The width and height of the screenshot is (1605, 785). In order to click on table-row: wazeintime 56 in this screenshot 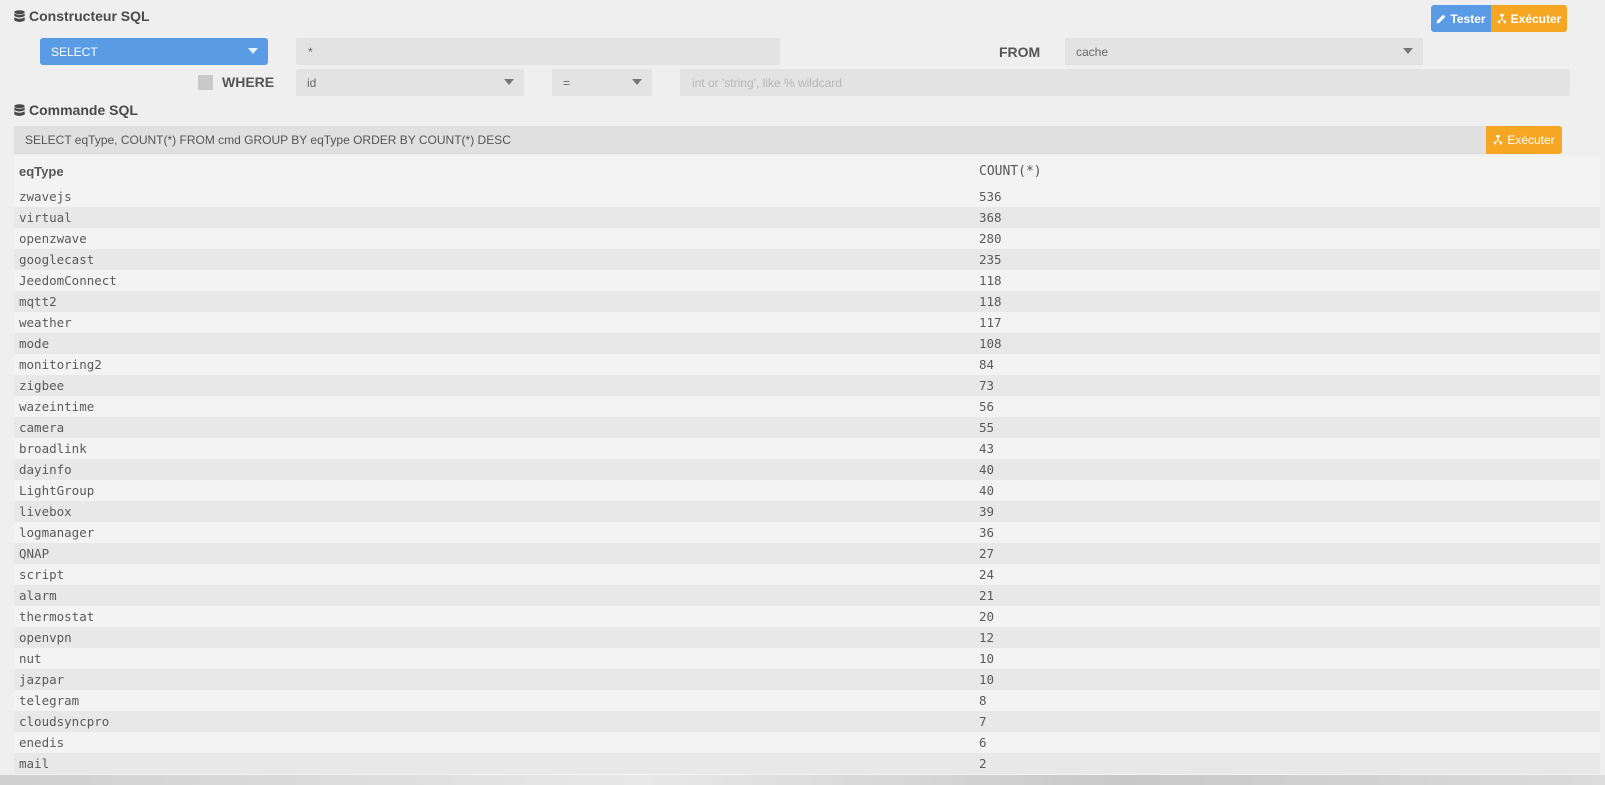, I will do `click(807, 406)`.